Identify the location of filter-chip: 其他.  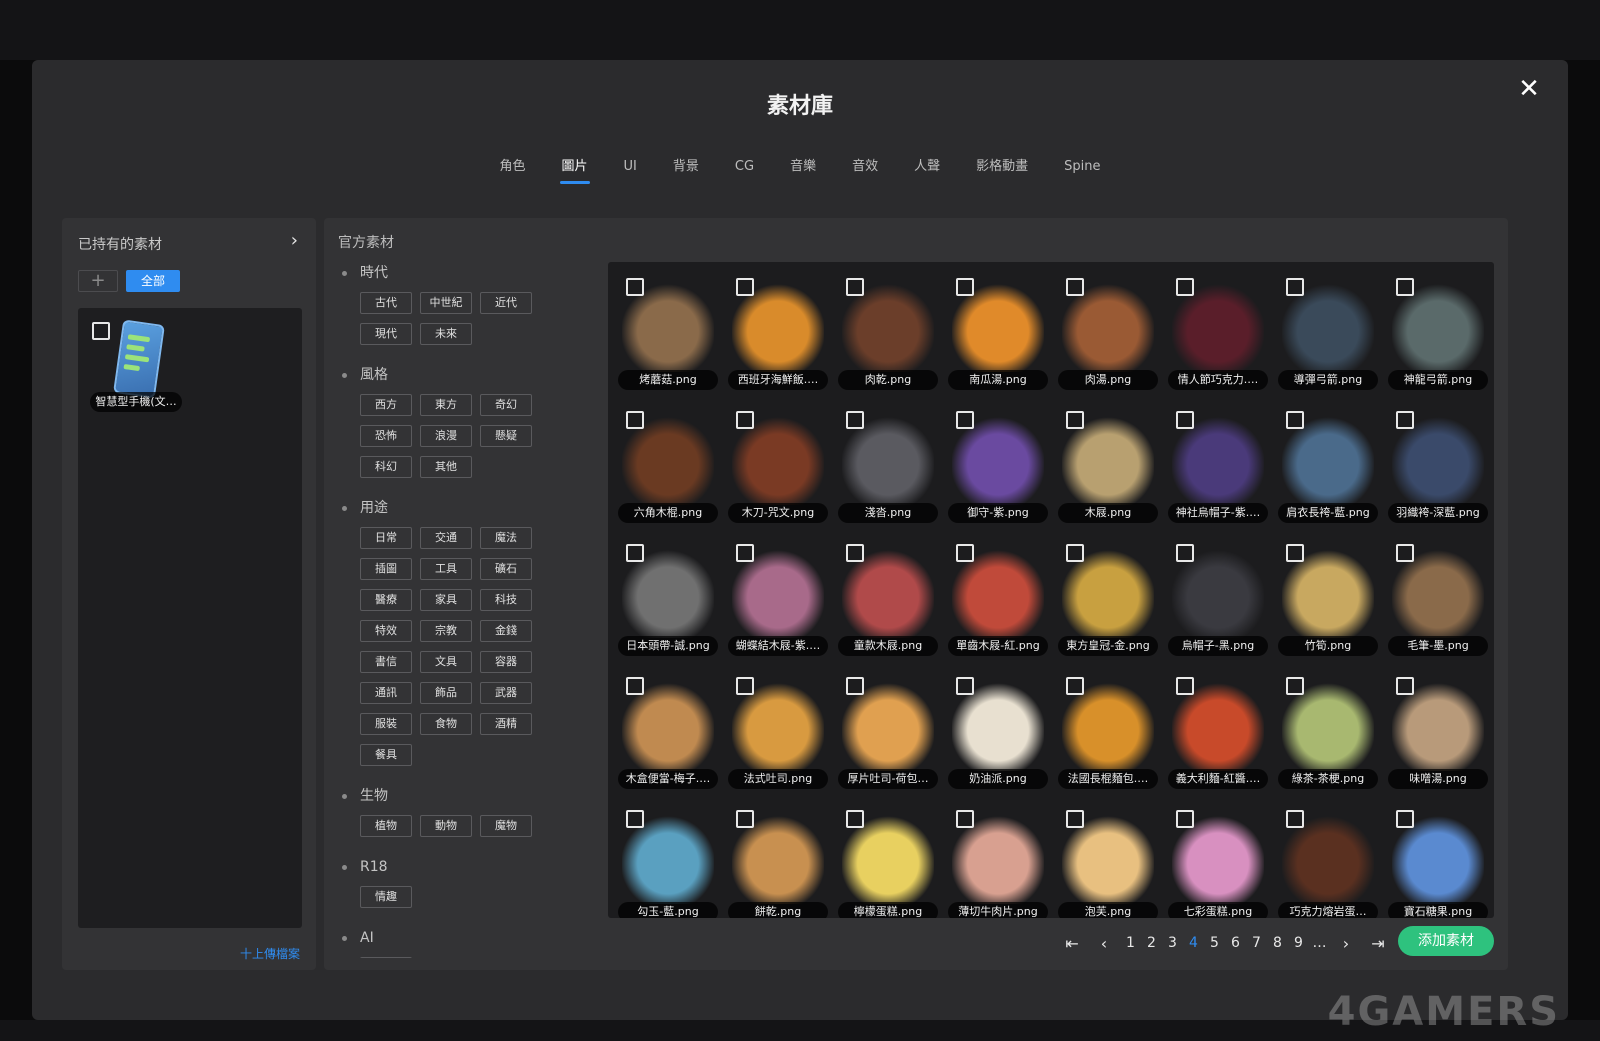
(446, 467).